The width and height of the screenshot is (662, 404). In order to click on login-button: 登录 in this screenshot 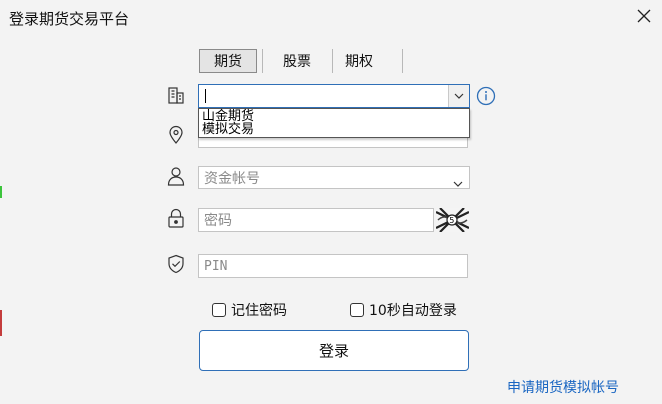, I will do `click(334, 350)`.